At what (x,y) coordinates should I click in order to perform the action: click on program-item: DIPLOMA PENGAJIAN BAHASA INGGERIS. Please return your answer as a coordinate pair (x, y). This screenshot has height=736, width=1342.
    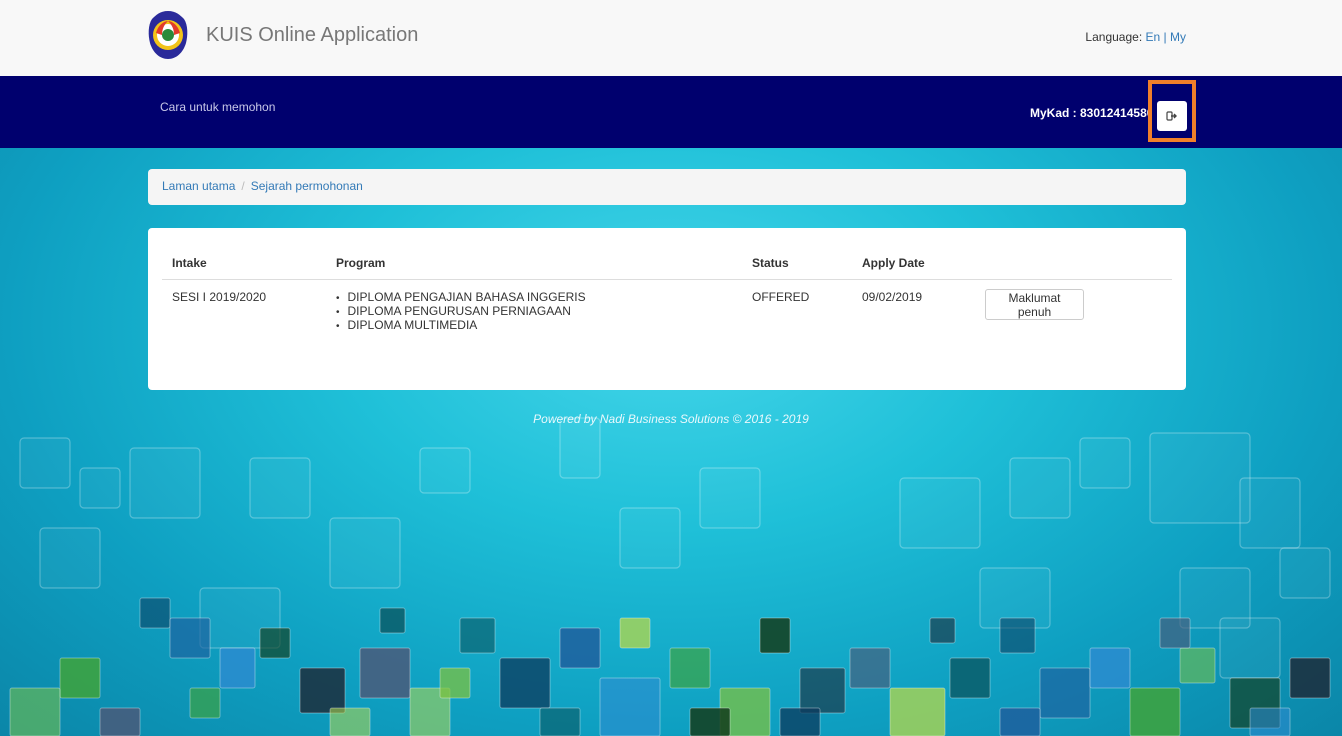
    Looking at the image, I should click on (461, 297).